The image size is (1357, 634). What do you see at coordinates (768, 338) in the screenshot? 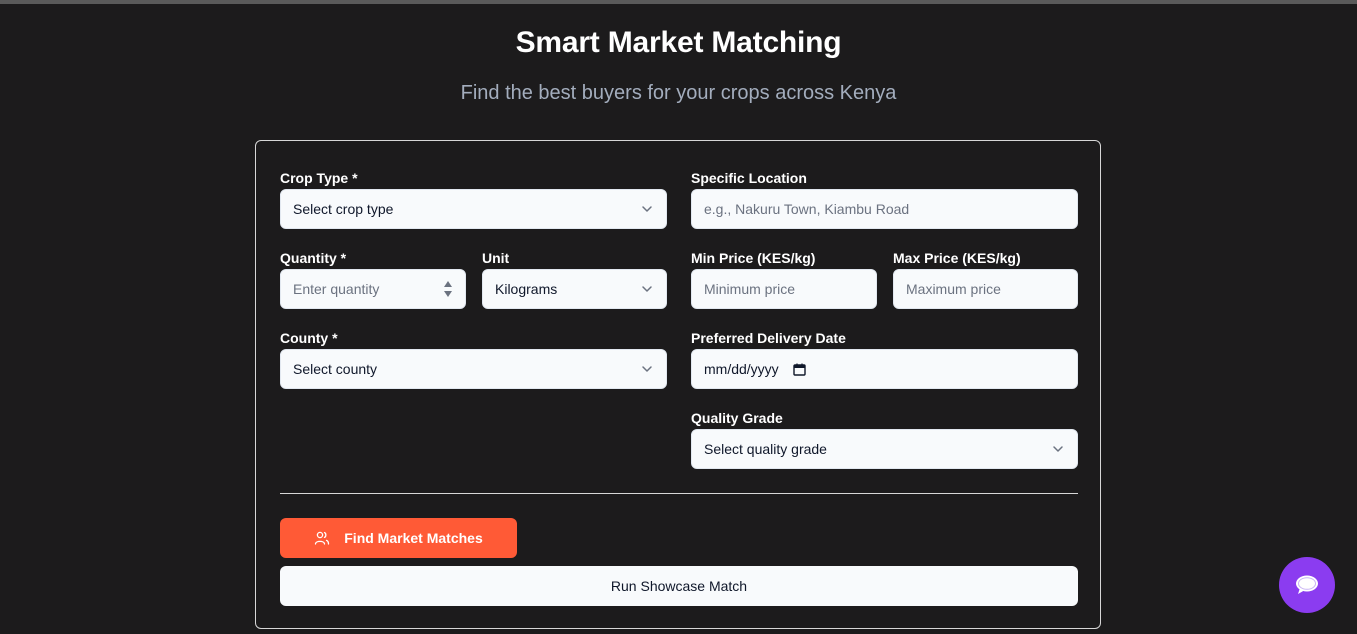
I see `delivery-date-label: Preferred Delivery Date` at bounding box center [768, 338].